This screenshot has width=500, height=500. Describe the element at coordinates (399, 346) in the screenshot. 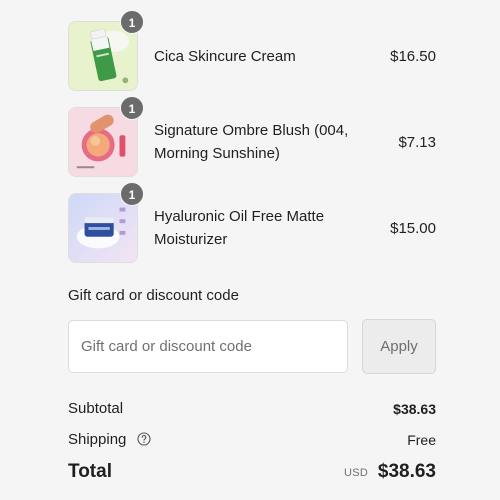

I see `apply-button: Apply` at that location.